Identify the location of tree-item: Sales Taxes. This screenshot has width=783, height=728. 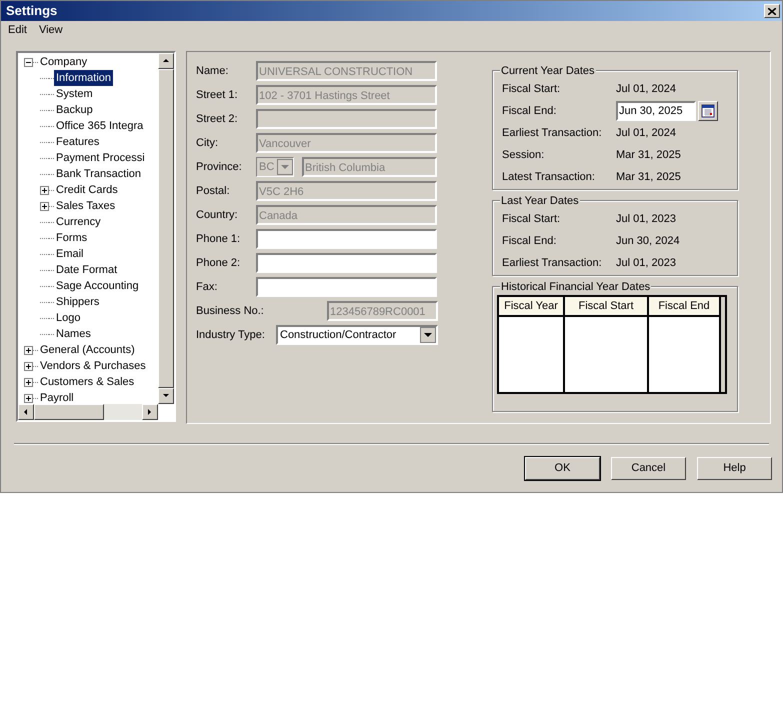
(86, 206).